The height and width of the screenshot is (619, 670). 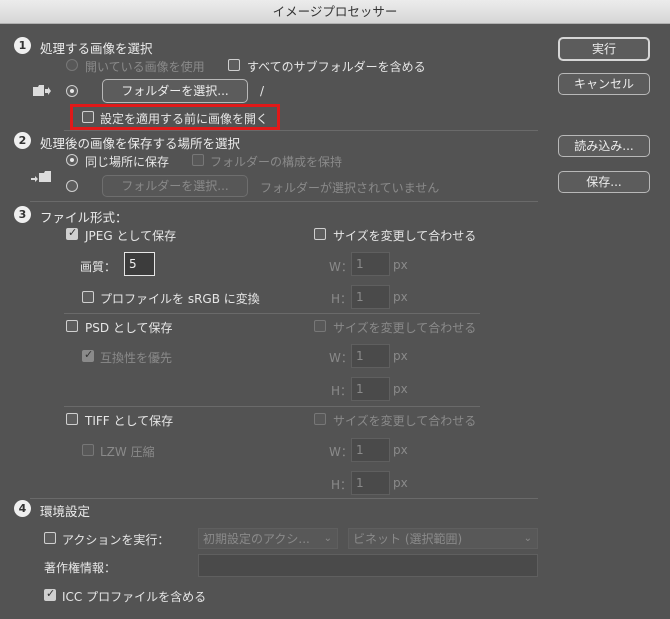 What do you see at coordinates (370, 450) in the screenshot?
I see `tiff-width-input: 1` at bounding box center [370, 450].